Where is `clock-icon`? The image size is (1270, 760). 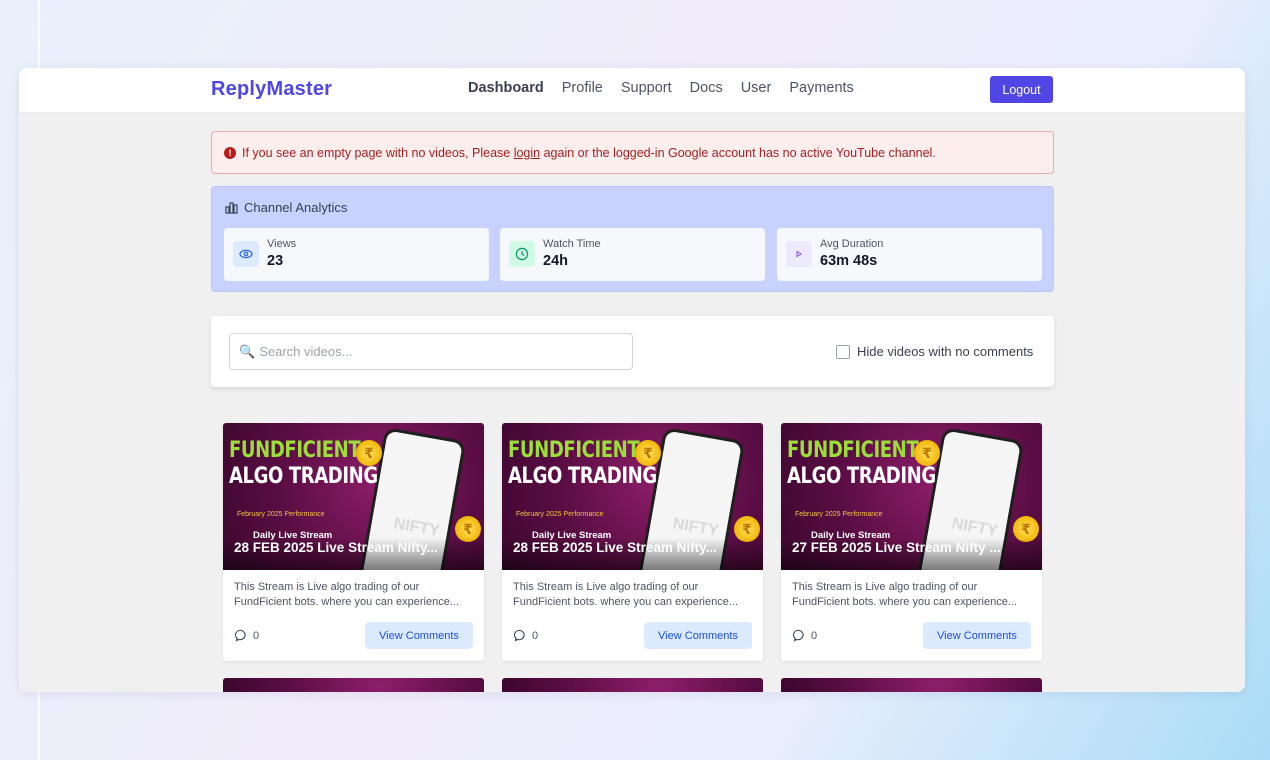
clock-icon is located at coordinates (522, 254).